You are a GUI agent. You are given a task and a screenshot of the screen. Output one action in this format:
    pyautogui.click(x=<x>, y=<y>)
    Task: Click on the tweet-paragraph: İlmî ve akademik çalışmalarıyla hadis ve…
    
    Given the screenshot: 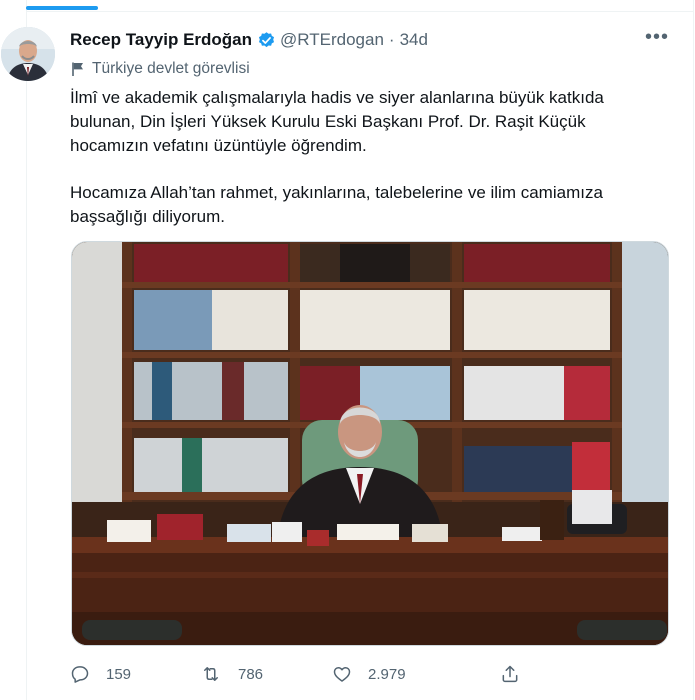 What is the action you would take?
    pyautogui.click(x=337, y=121)
    